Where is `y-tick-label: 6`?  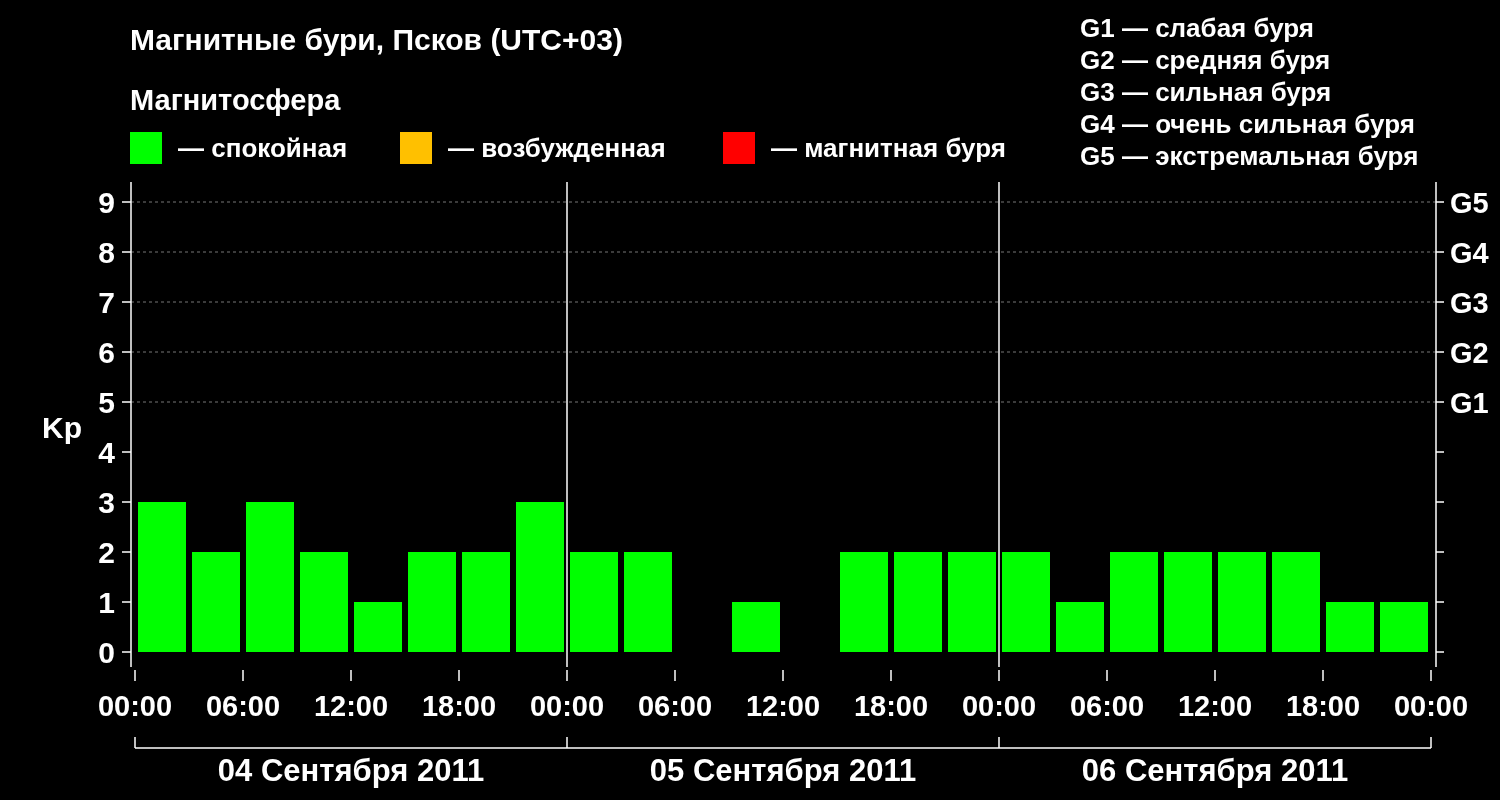
y-tick-label: 6 is located at coordinates (106, 352).